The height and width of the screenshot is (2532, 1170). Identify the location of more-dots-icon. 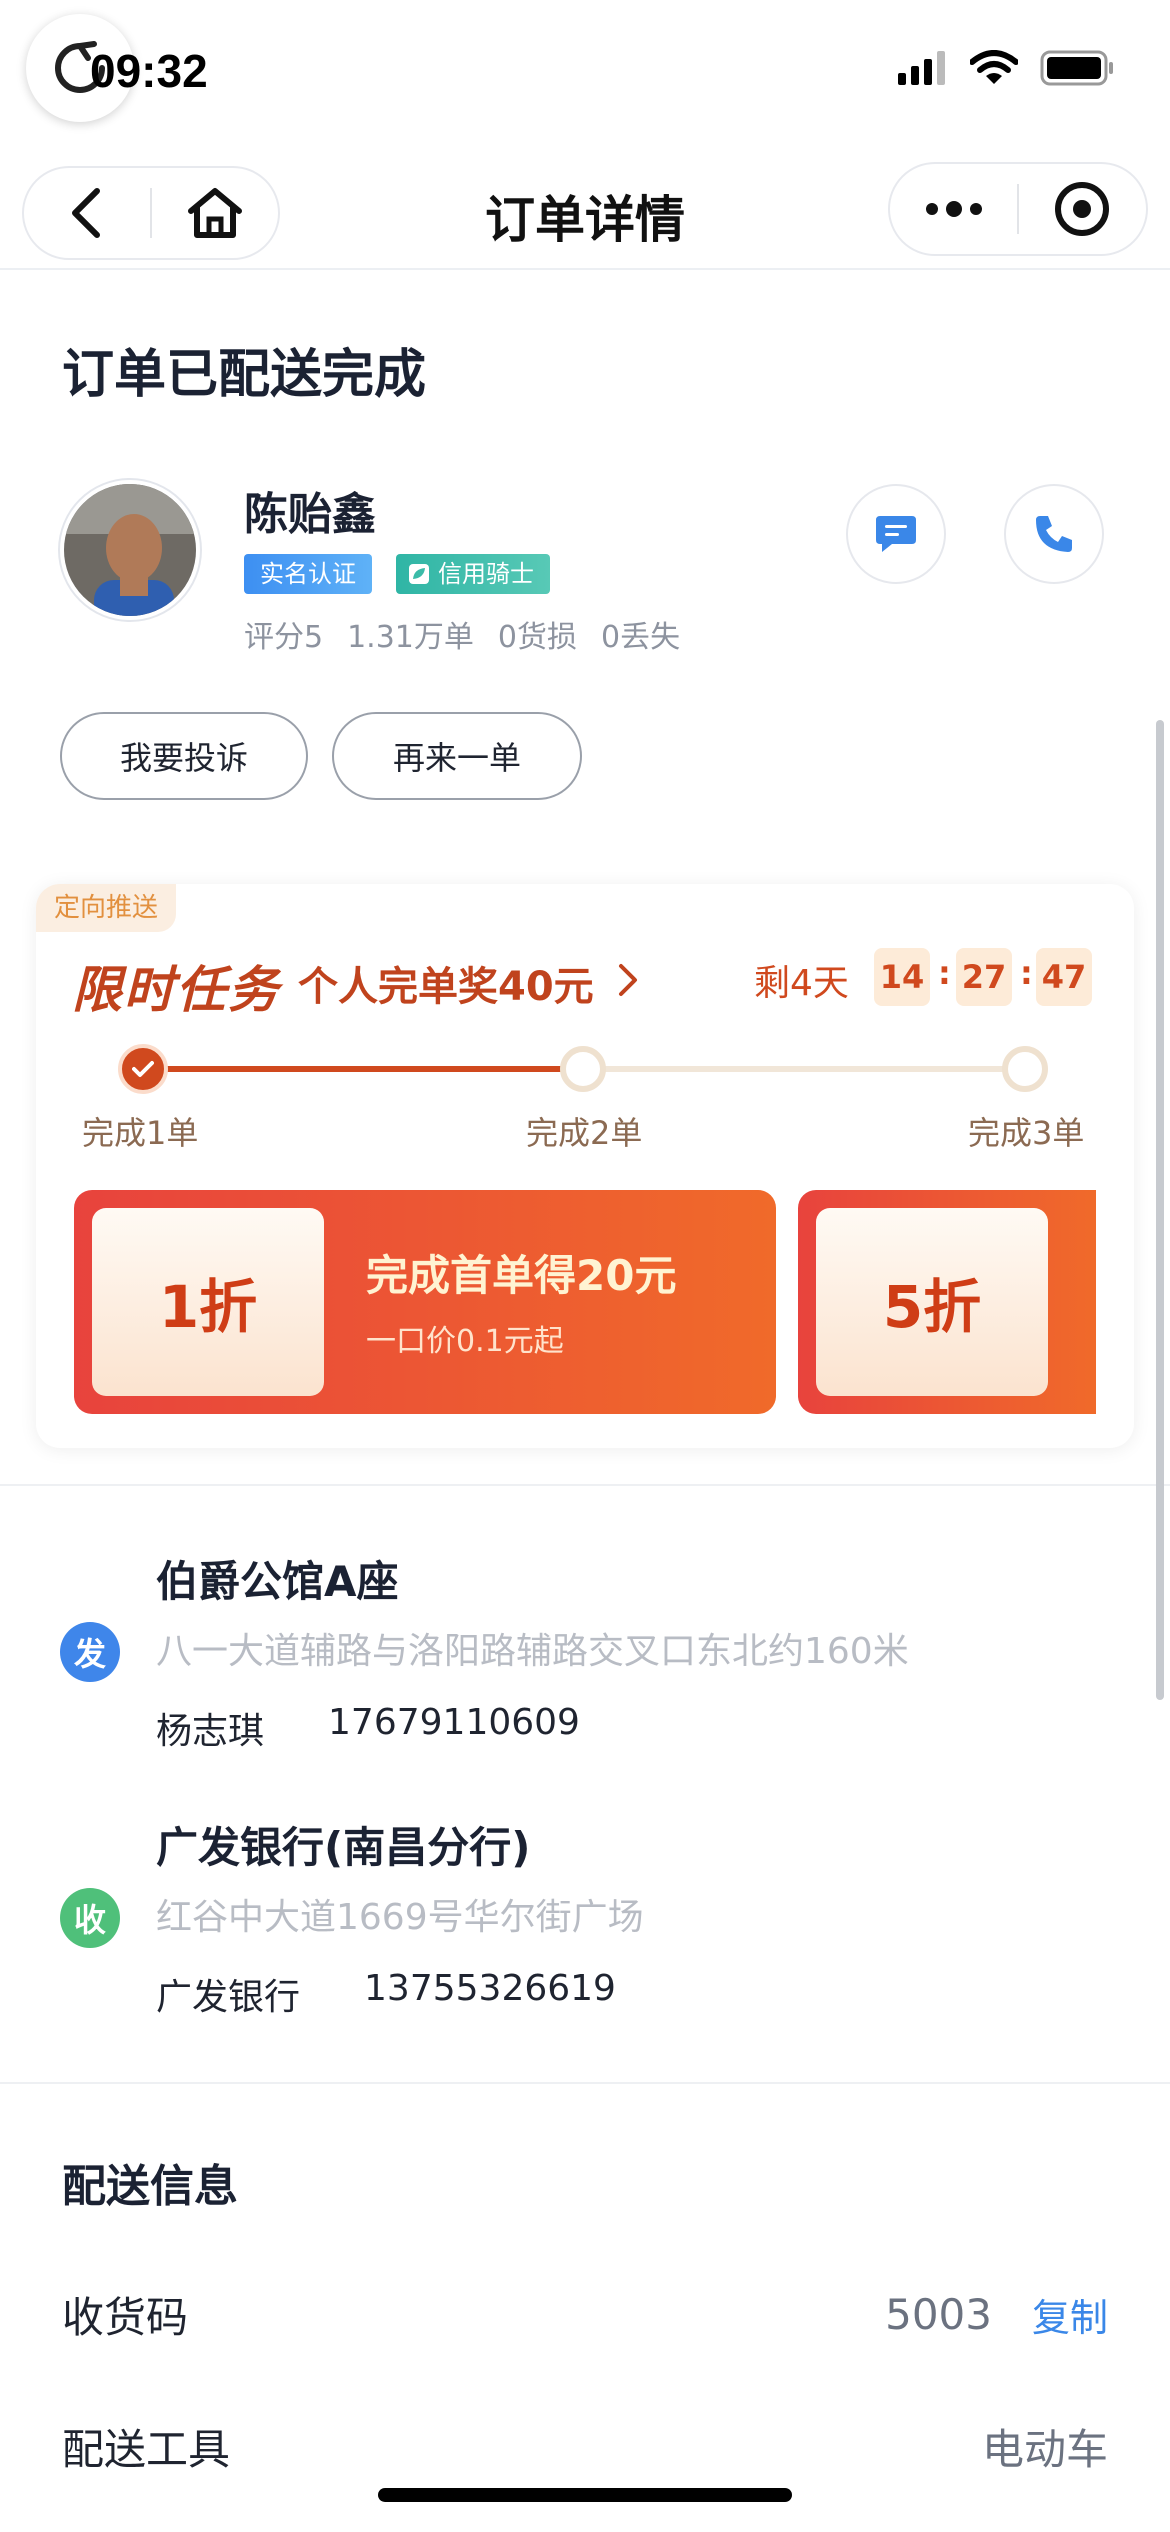
(953, 209).